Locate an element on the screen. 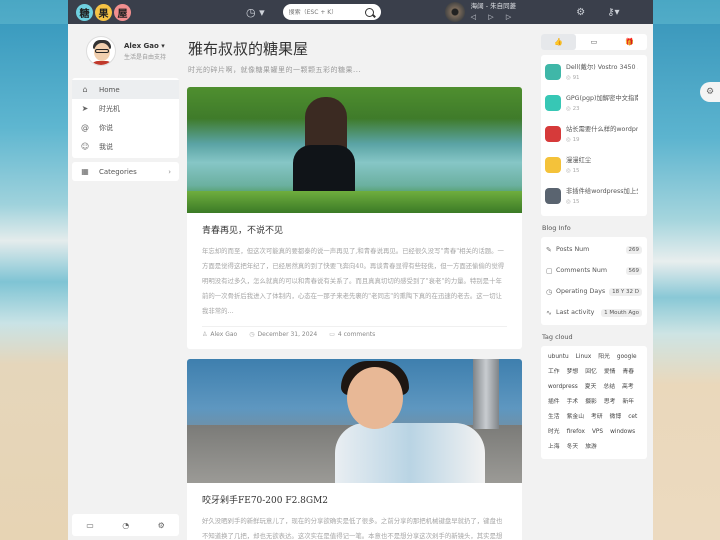 The width and height of the screenshot is (720, 540). post-title: 咬牙剁手FE70-200 F2.8GM2 is located at coordinates (354, 499).